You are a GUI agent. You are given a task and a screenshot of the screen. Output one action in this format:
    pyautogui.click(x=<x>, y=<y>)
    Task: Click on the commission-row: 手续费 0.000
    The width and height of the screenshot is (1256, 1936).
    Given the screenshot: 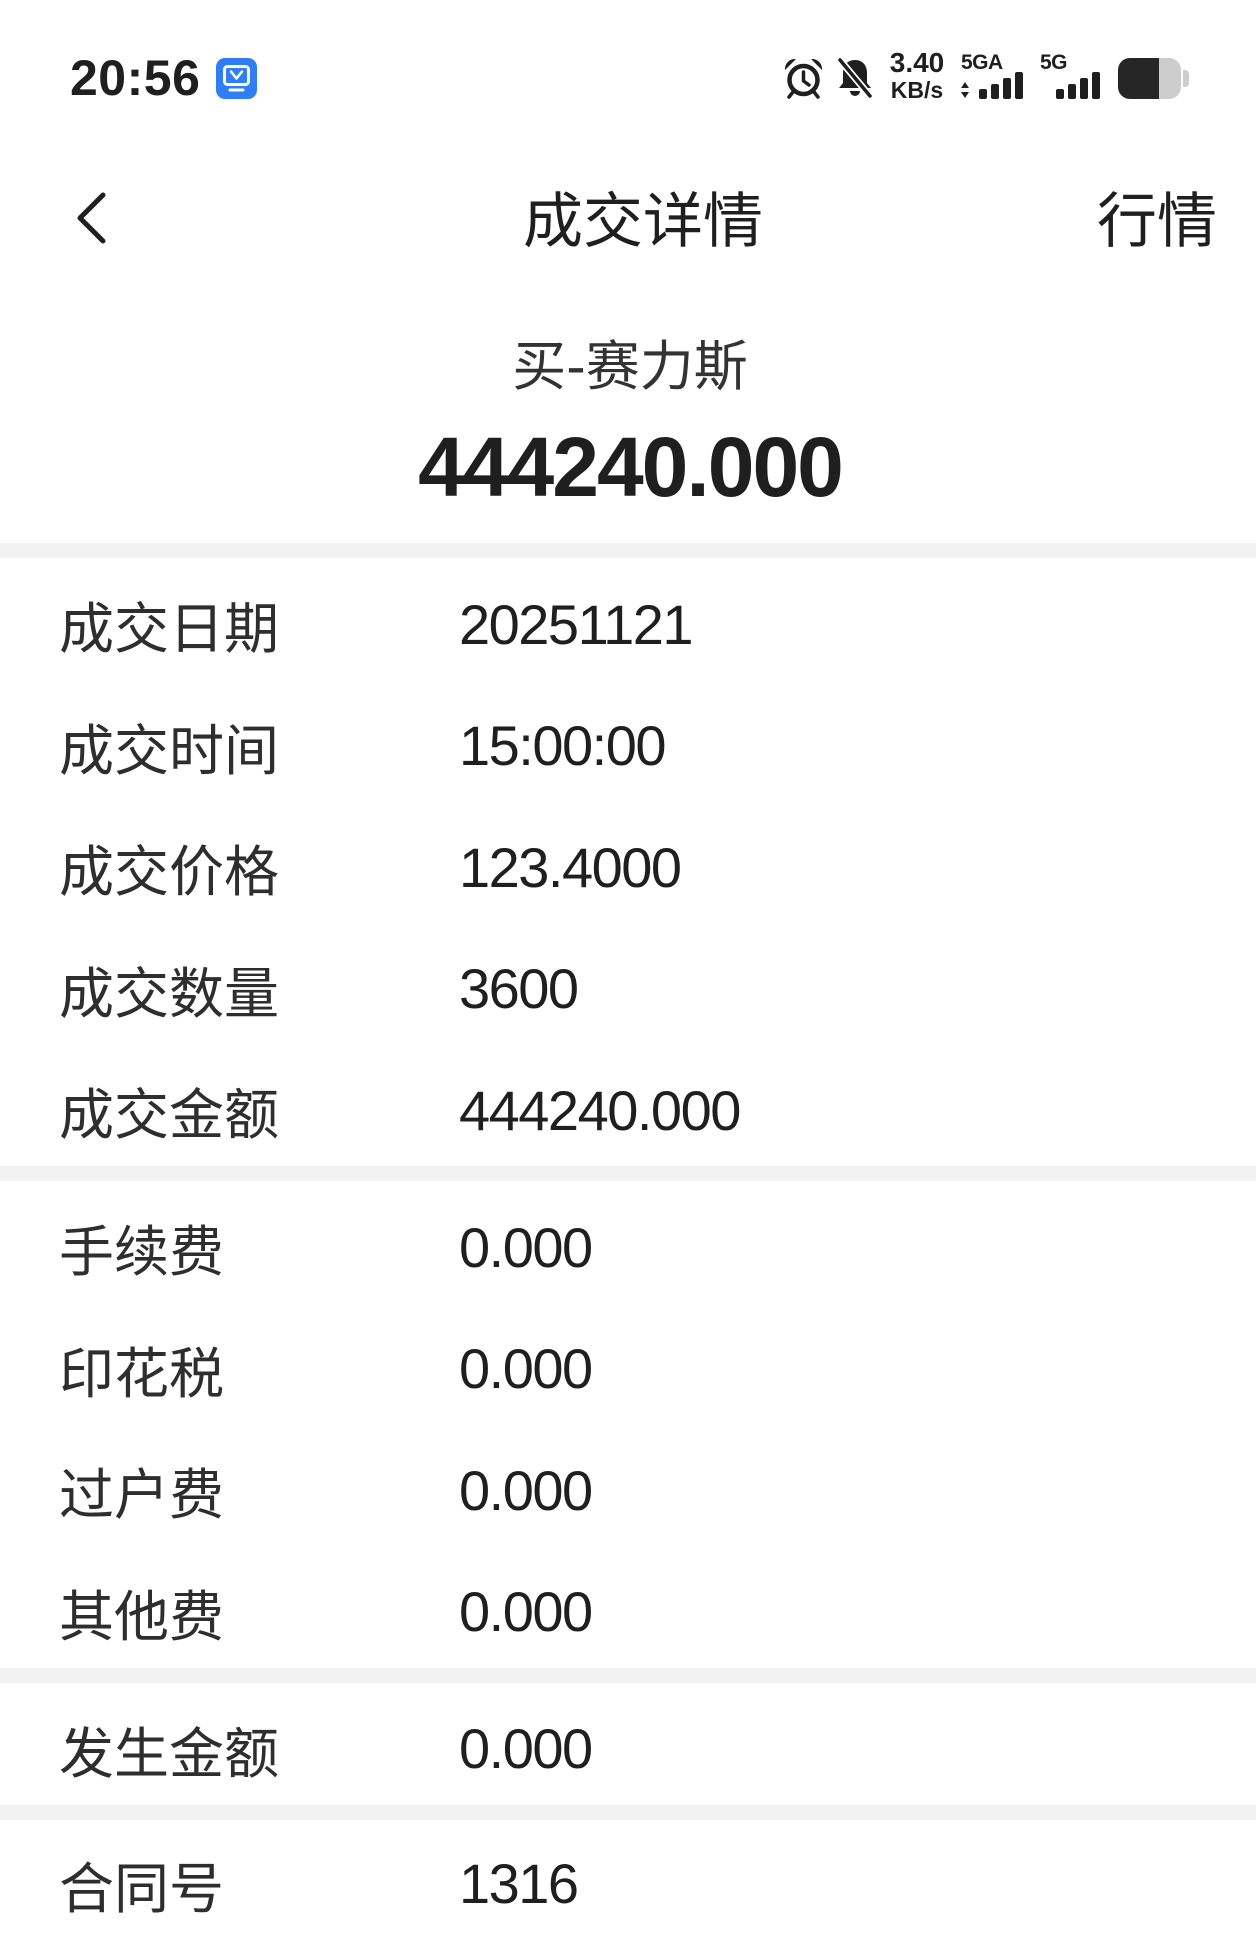 What is the action you would take?
    pyautogui.click(x=628, y=1247)
    